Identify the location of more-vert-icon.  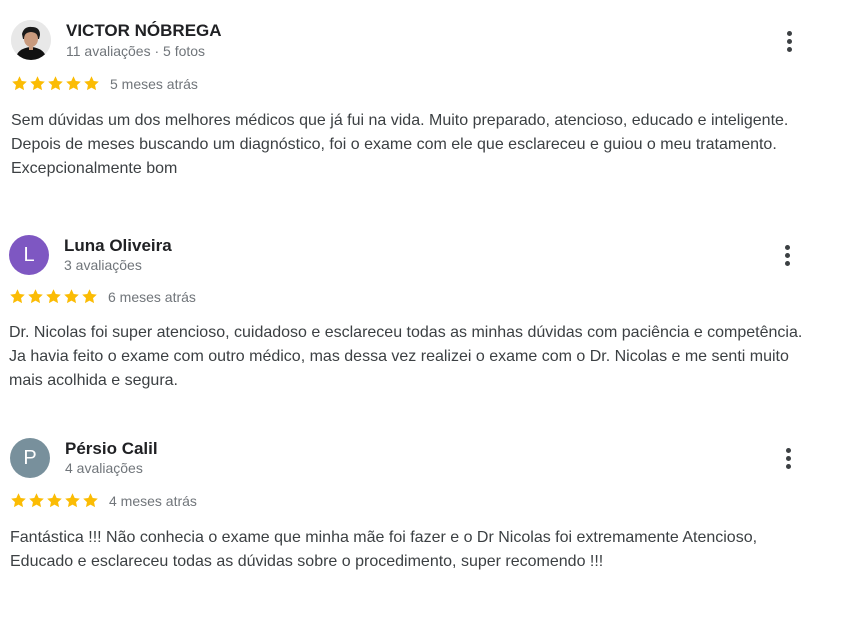
(788, 450).